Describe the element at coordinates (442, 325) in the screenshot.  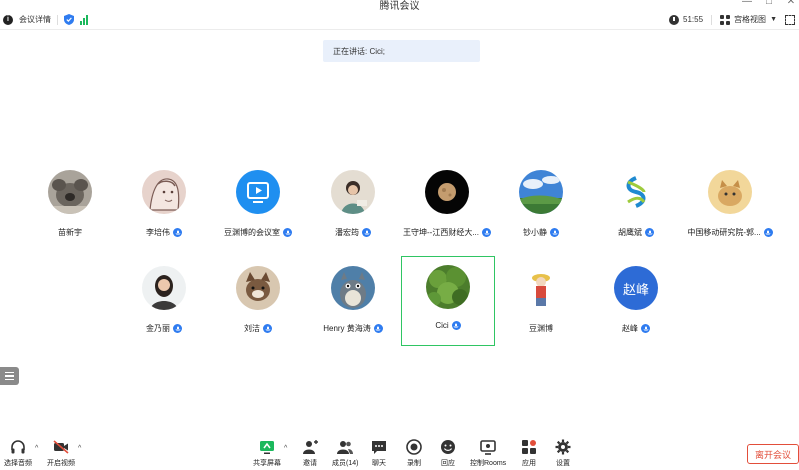
I see `participant-name: Cici` at that location.